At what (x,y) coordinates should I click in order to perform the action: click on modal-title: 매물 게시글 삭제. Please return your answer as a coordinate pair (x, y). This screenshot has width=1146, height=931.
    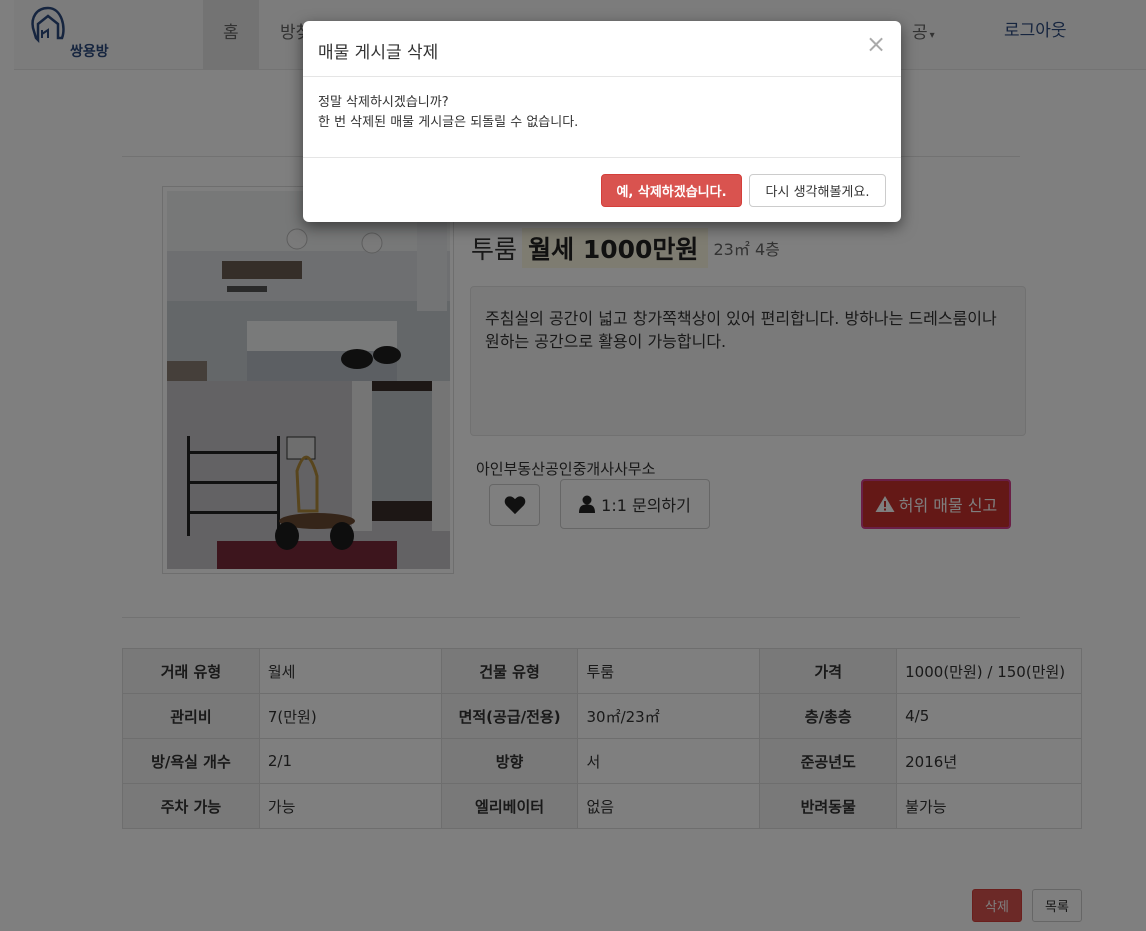
    Looking at the image, I should click on (378, 53).